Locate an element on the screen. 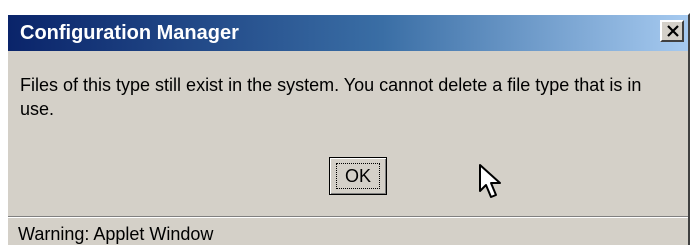 Image resolution: width=695 pixels, height=247 pixels. status-bar: Warning: Applet Window is located at coordinates (348, 231).